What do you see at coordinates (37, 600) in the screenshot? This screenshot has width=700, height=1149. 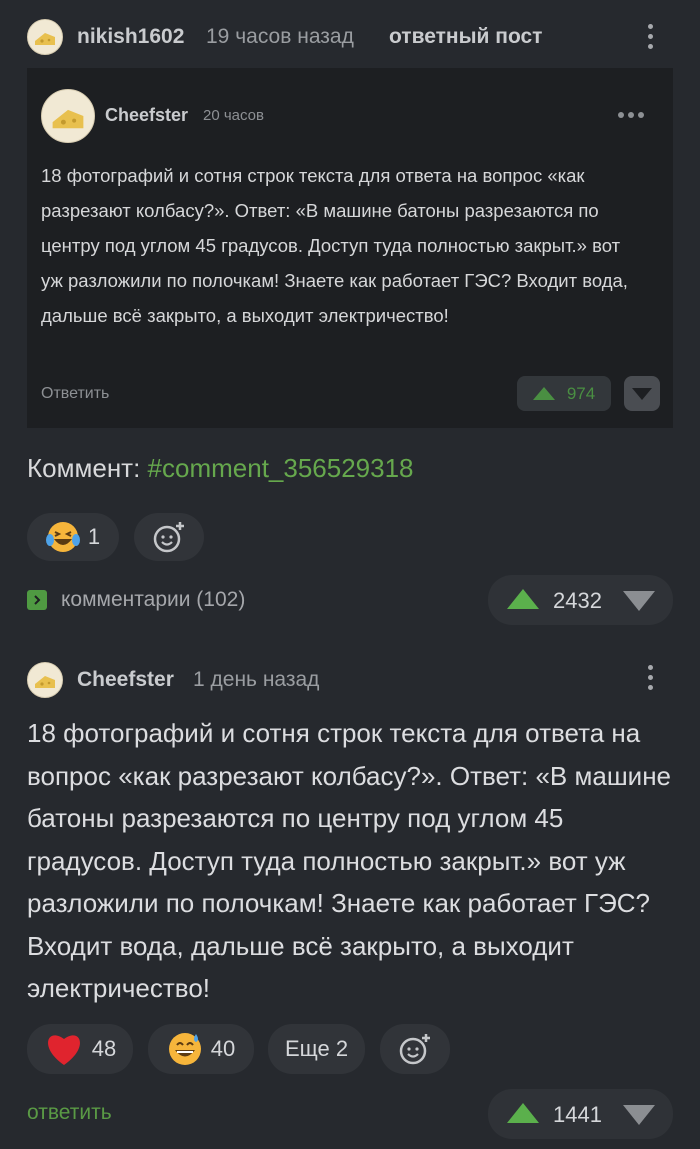 I see `comments-icon` at bounding box center [37, 600].